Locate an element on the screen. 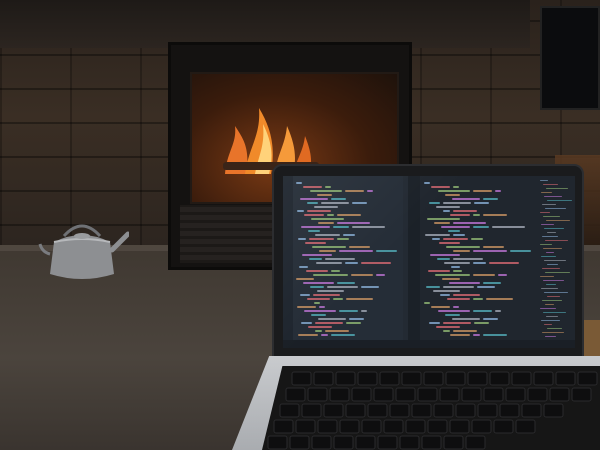  editor-status-bar is located at coordinates (429, 344).